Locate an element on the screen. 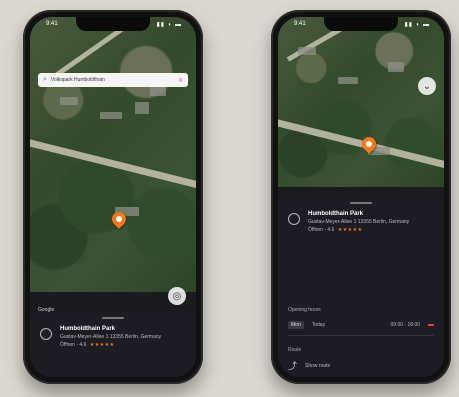  hours-chip: Mon is located at coordinates (296, 325).